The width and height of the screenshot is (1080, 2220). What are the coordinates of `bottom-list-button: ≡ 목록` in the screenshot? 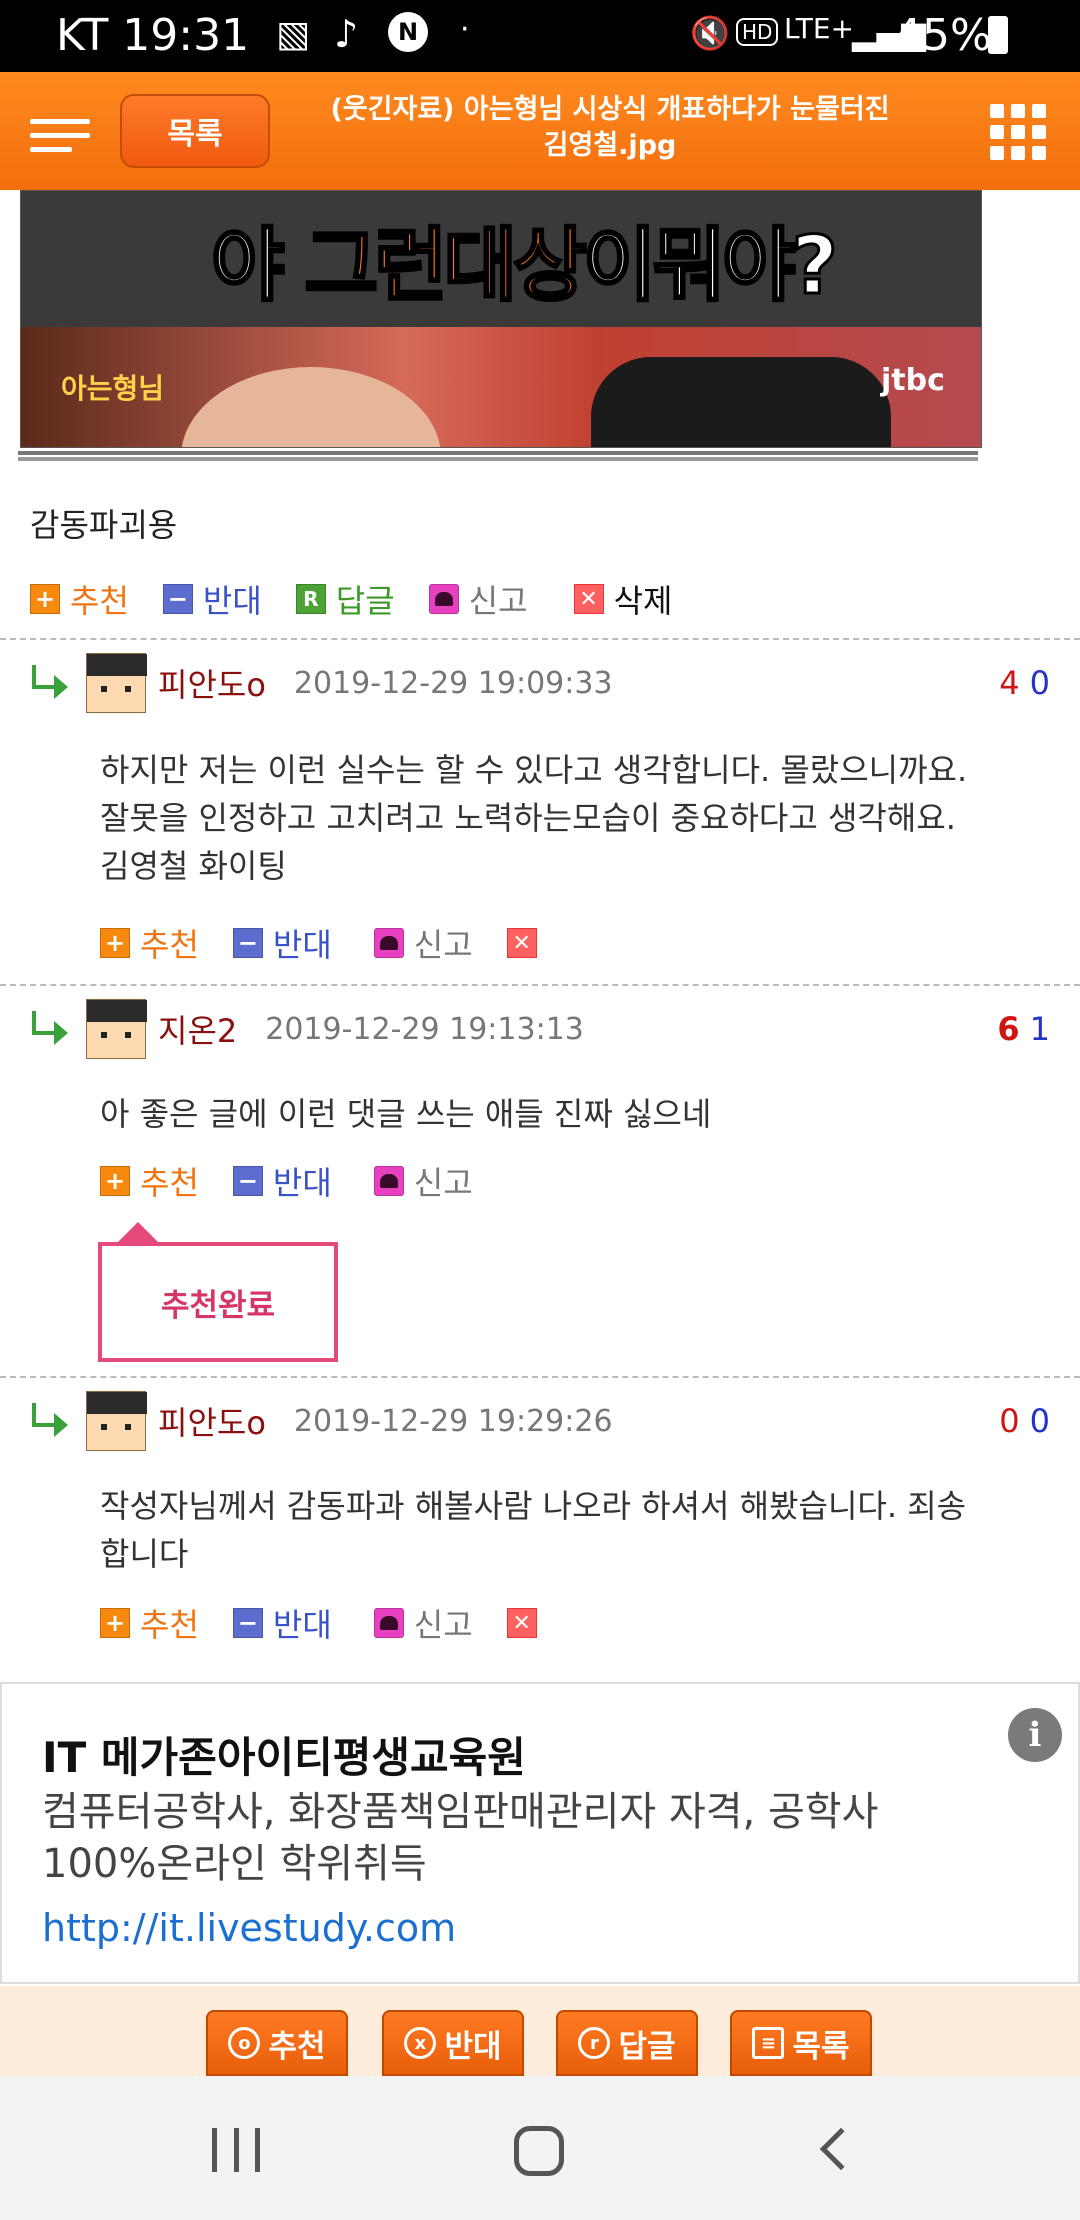 It's located at (801, 2043).